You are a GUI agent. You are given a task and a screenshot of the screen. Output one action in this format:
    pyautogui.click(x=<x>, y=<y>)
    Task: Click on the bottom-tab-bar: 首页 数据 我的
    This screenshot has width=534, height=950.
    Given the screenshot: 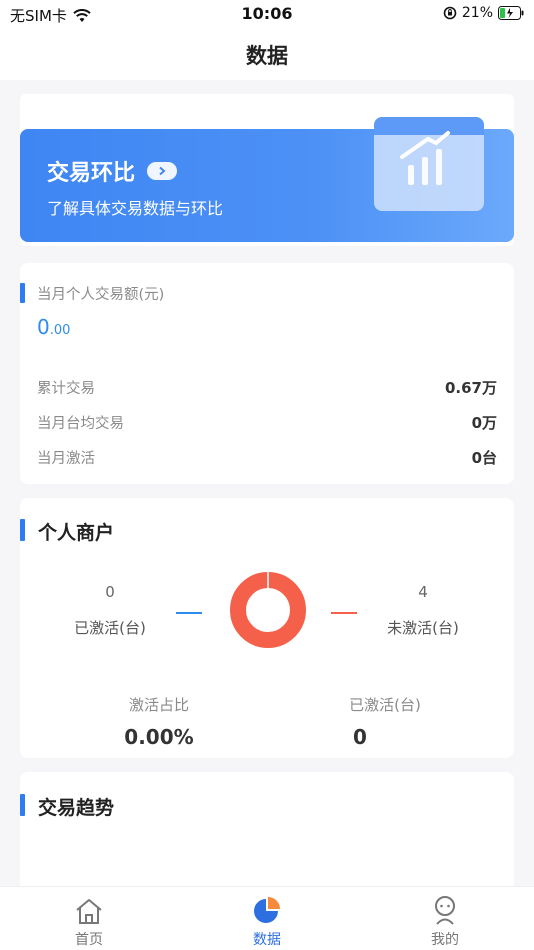 What is the action you would take?
    pyautogui.click(x=267, y=918)
    